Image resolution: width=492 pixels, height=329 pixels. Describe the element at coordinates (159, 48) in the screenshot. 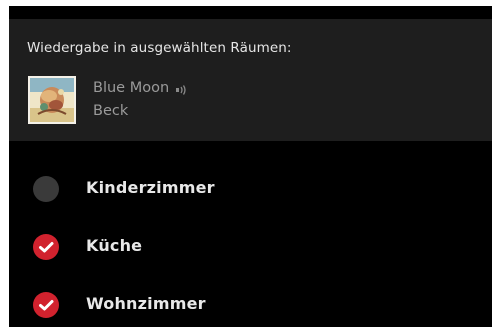

I see `panel-title: Wiedergabe in ausgewählten Räumen:` at that location.